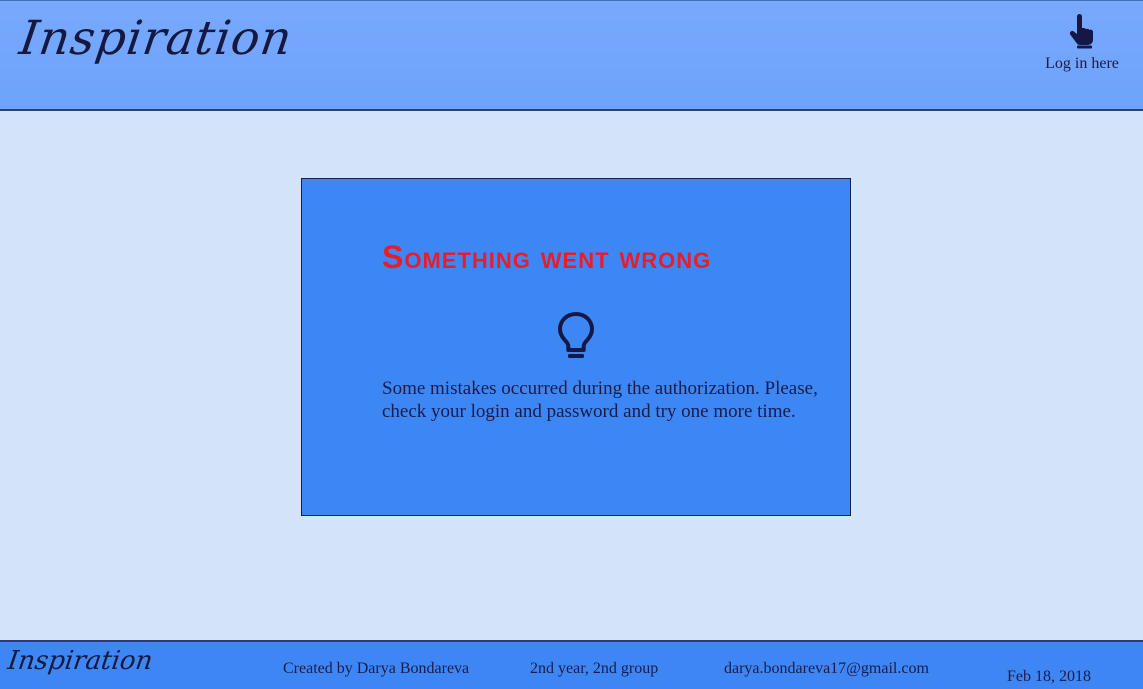  Describe the element at coordinates (1081, 31) in the screenshot. I see `hand-pointer-icon` at that location.